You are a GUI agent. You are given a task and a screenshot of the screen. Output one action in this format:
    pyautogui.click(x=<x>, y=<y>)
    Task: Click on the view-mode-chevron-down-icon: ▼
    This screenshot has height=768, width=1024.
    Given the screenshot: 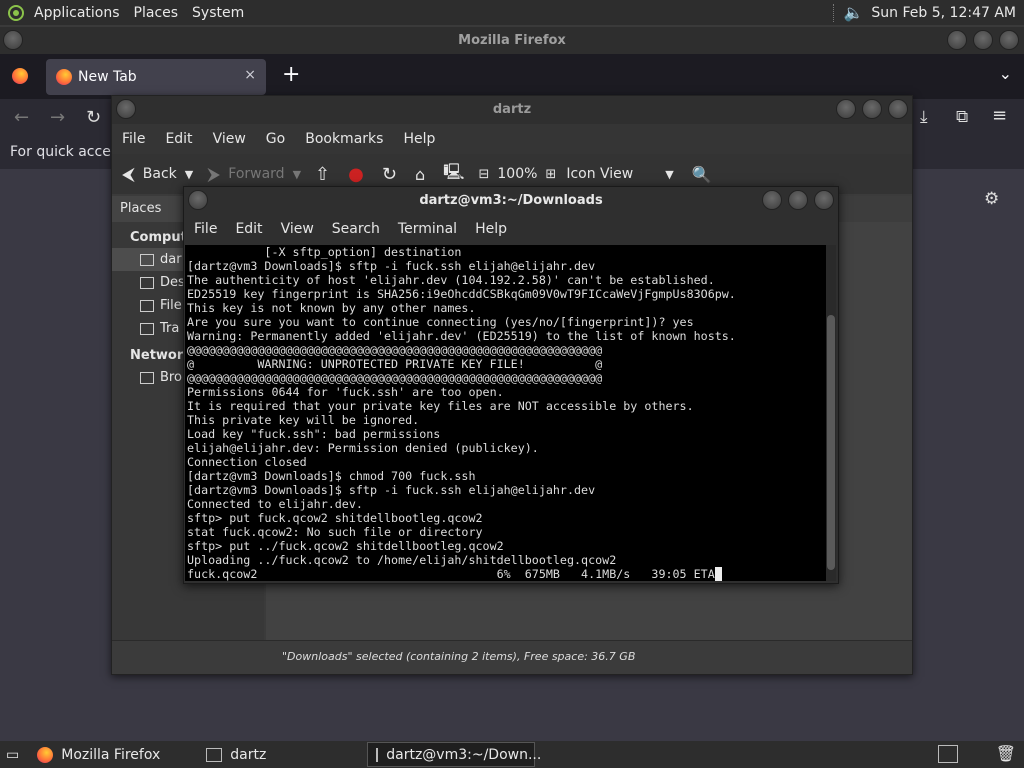 What is the action you would take?
    pyautogui.click(x=669, y=174)
    